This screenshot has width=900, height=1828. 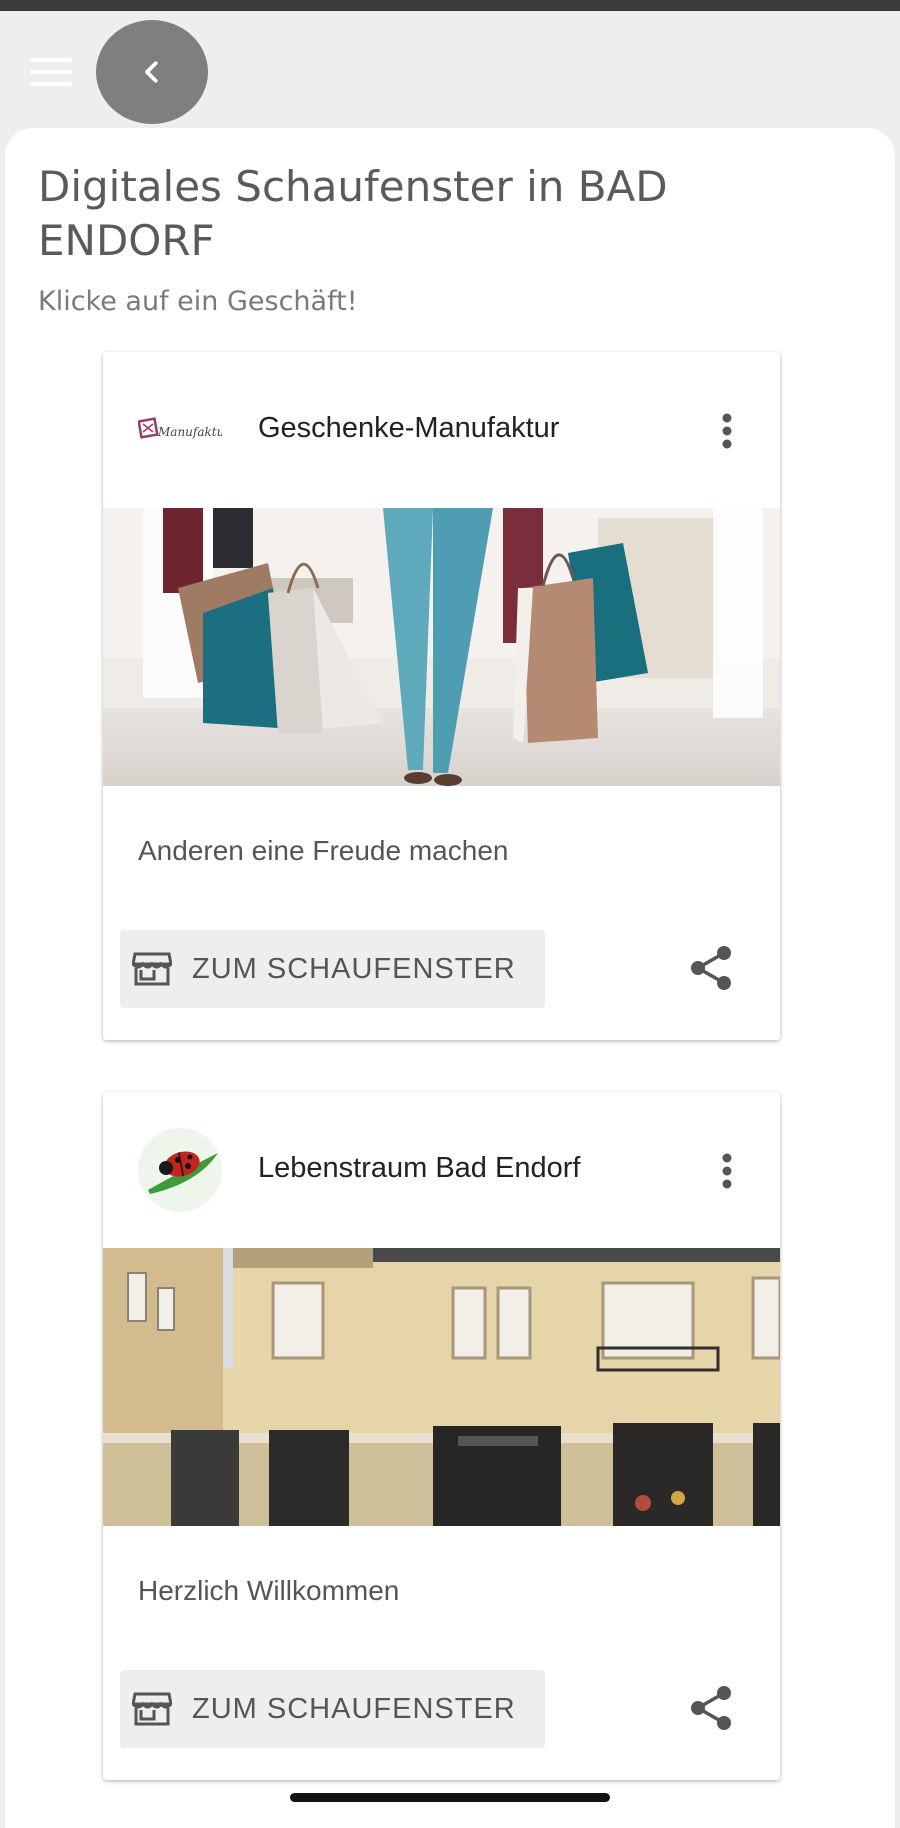 What do you see at coordinates (450, 1797) in the screenshot?
I see `home-indicator` at bounding box center [450, 1797].